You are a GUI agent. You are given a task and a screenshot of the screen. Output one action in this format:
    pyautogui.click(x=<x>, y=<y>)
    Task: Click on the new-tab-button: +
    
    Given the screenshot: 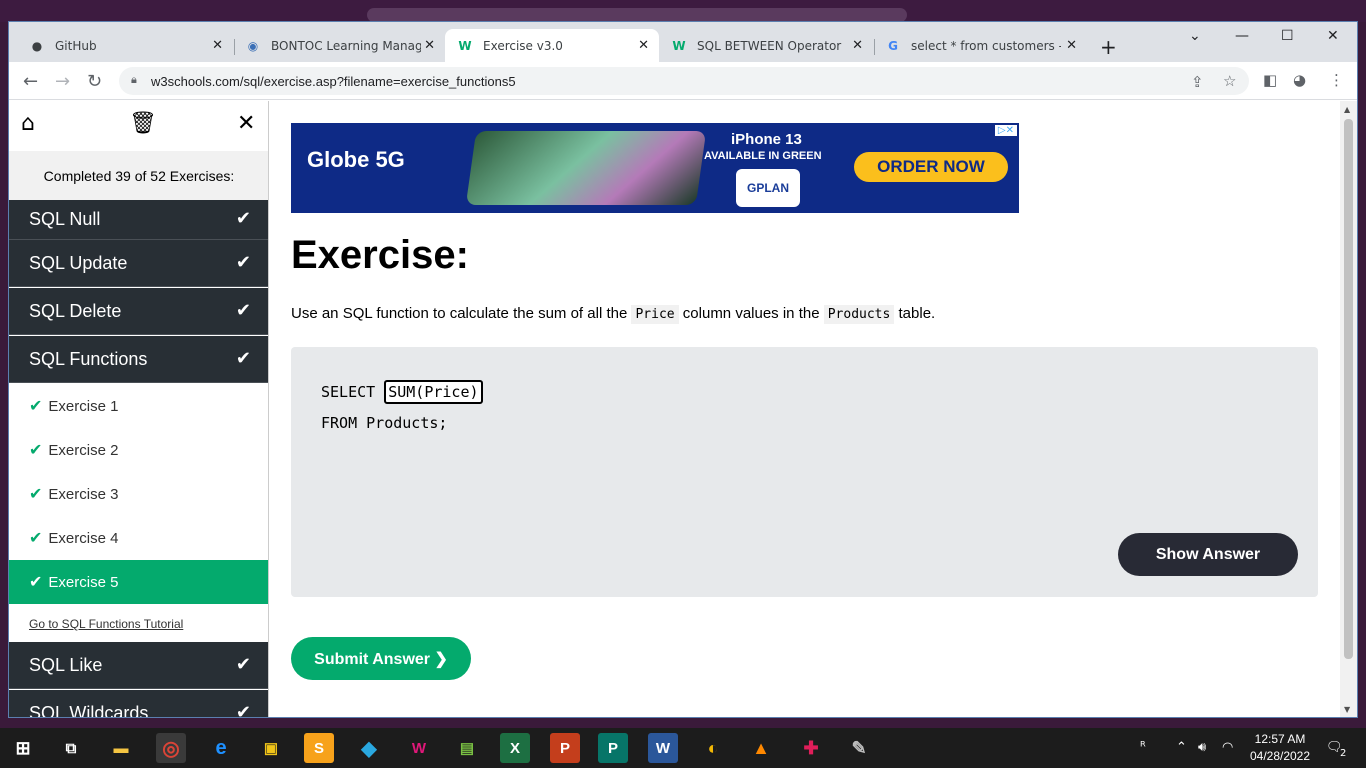 What is the action you would take?
    pyautogui.click(x=1108, y=47)
    